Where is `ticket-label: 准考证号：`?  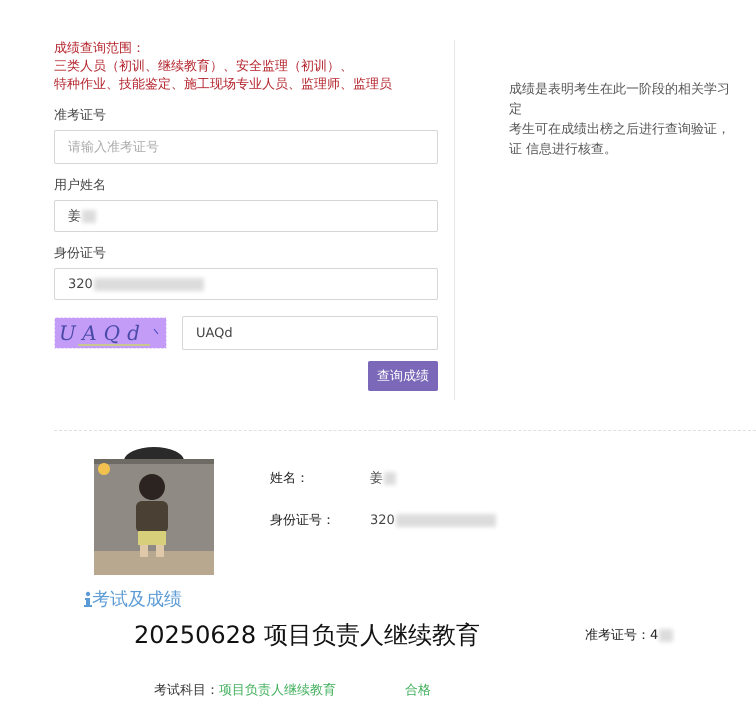 ticket-label: 准考证号： is located at coordinates (617, 635).